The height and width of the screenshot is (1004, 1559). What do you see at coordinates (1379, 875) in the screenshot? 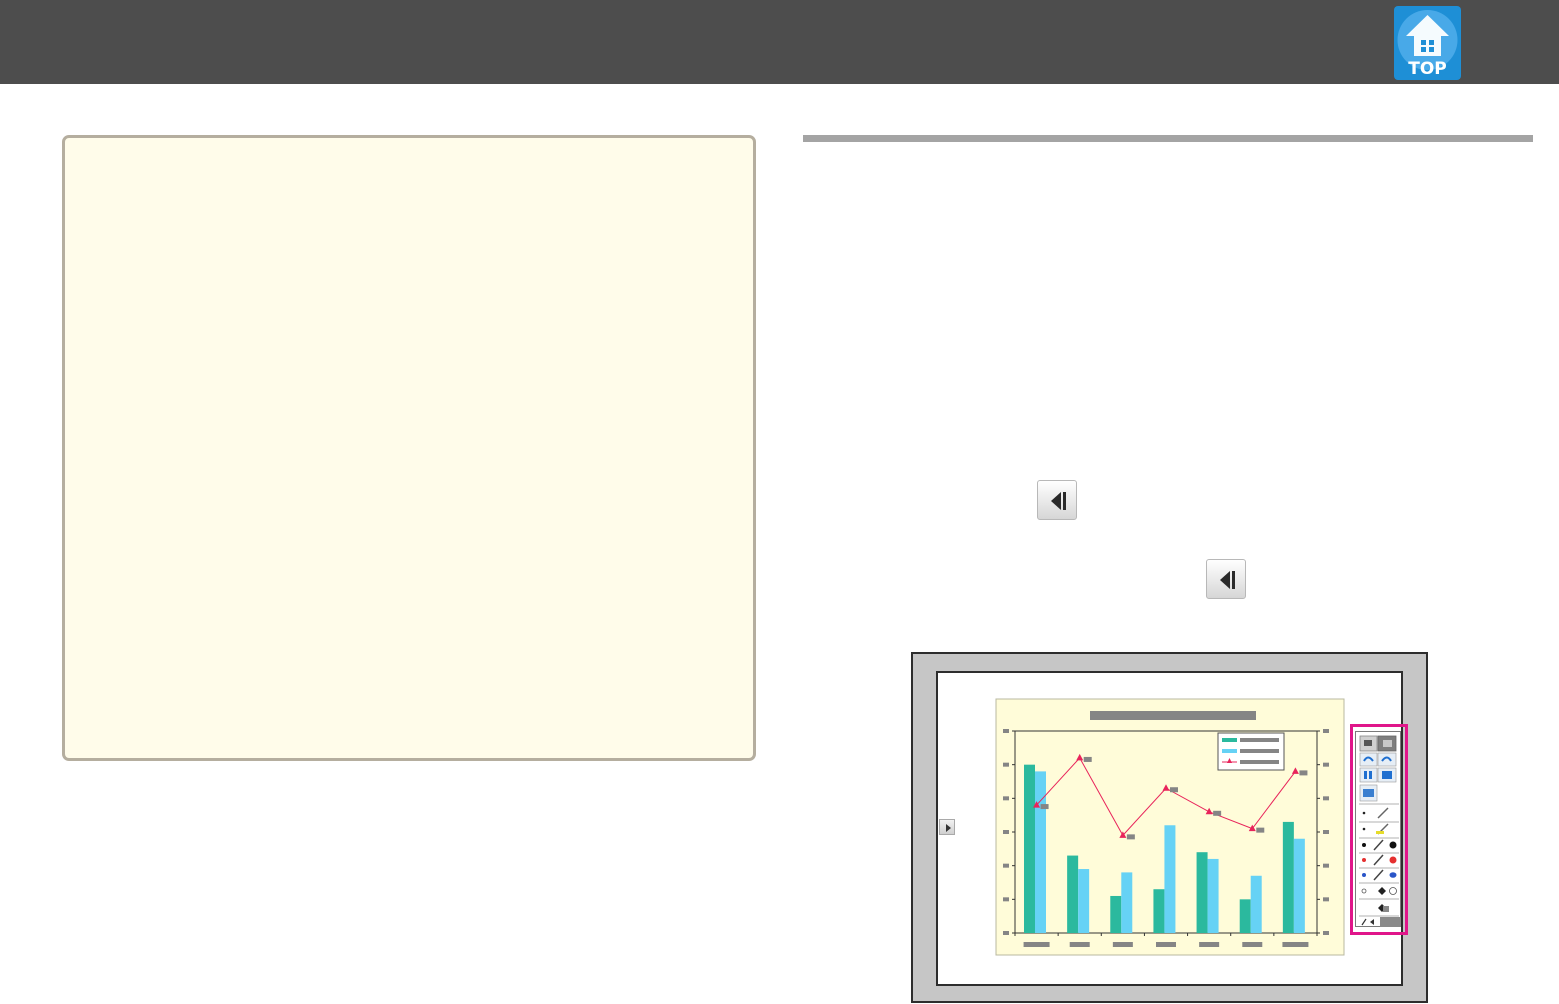
I see `blue-pen-icon` at bounding box center [1379, 875].